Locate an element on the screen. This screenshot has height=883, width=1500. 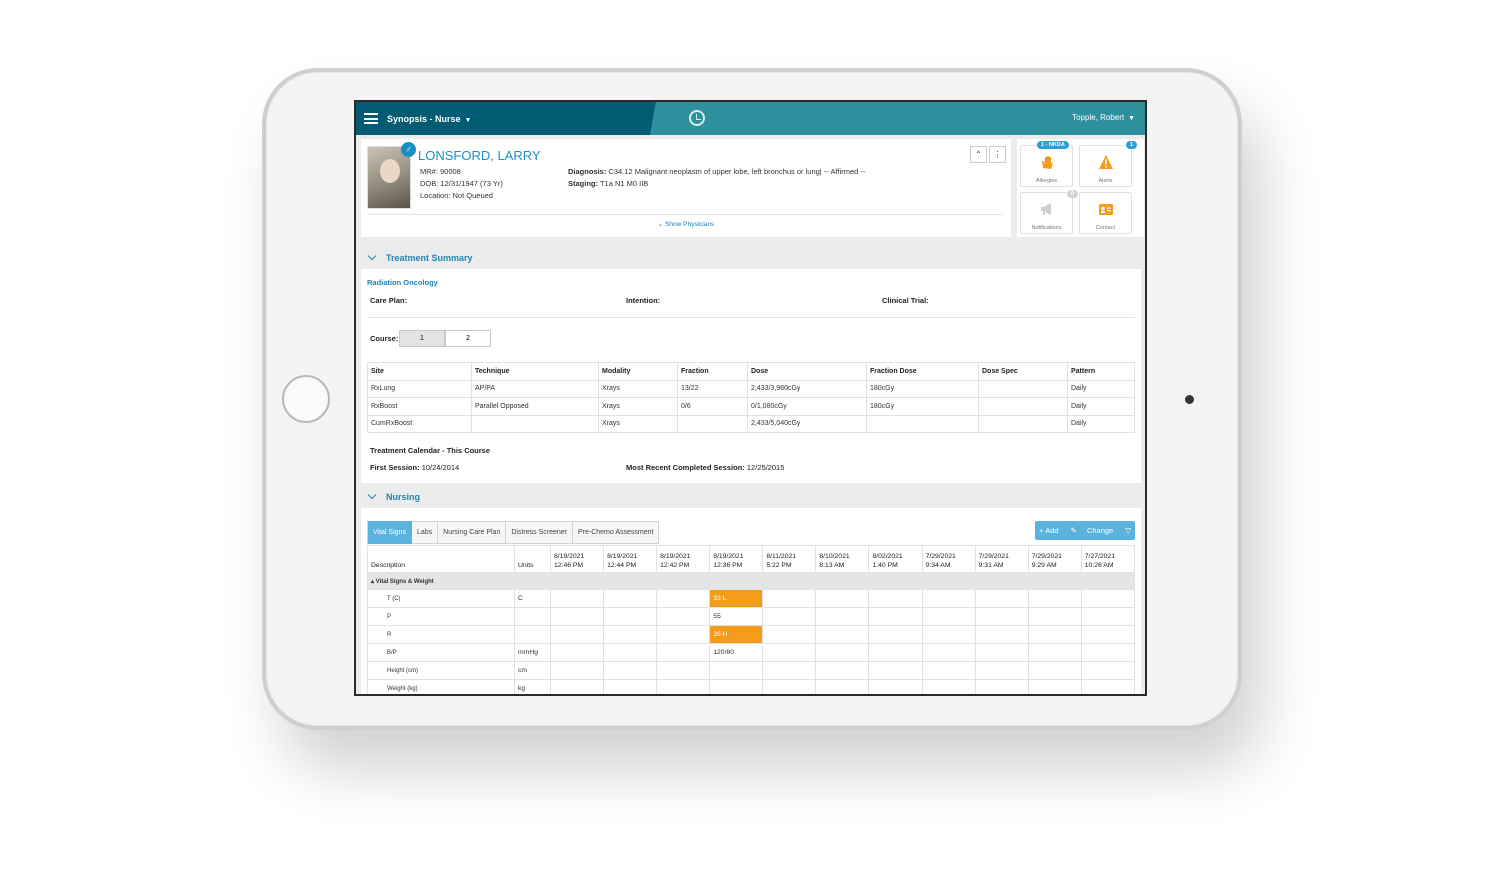
alerts-tile: Alerts is located at coordinates (1105, 166).